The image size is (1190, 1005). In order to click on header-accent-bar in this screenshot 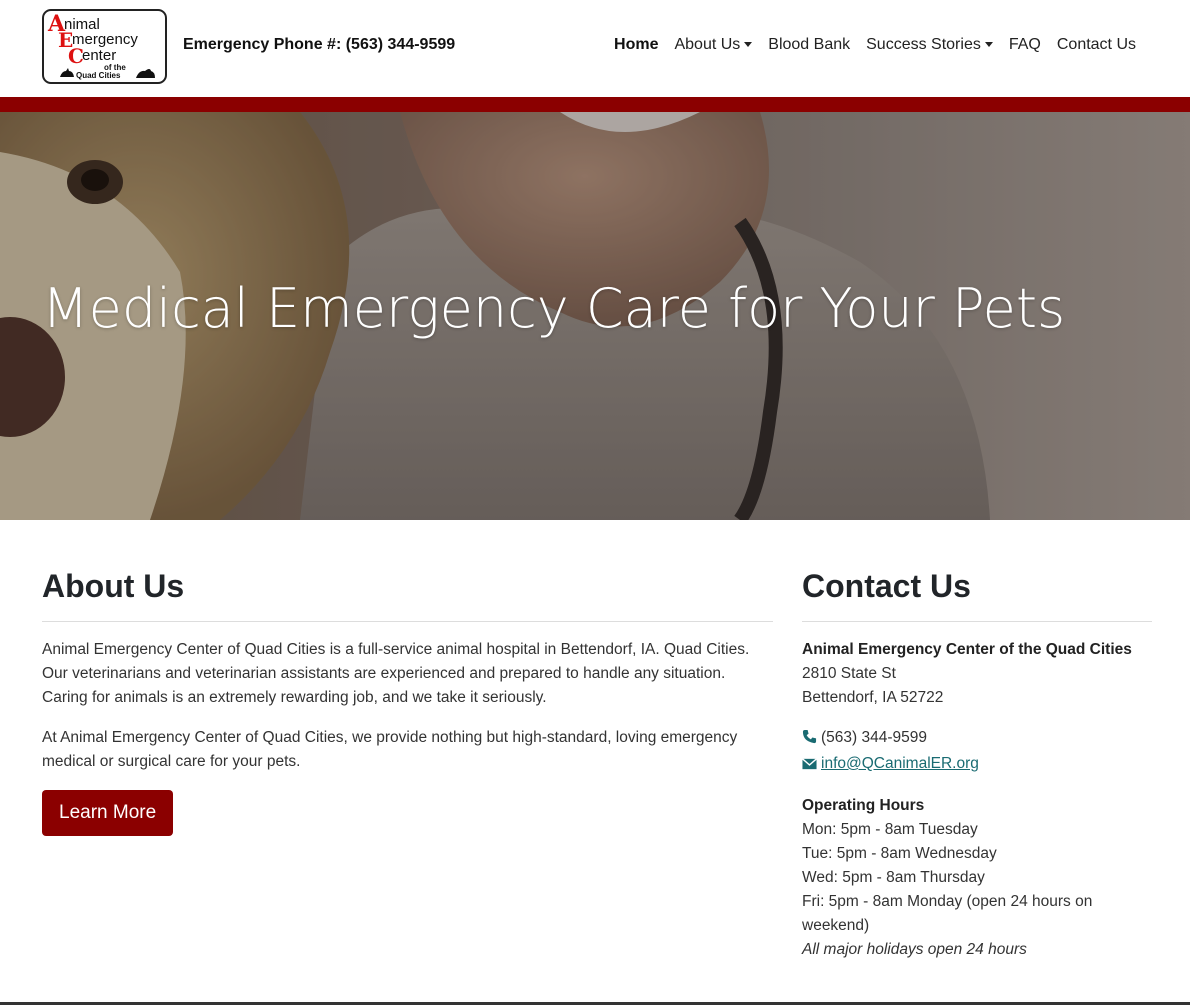, I will do `click(595, 104)`.